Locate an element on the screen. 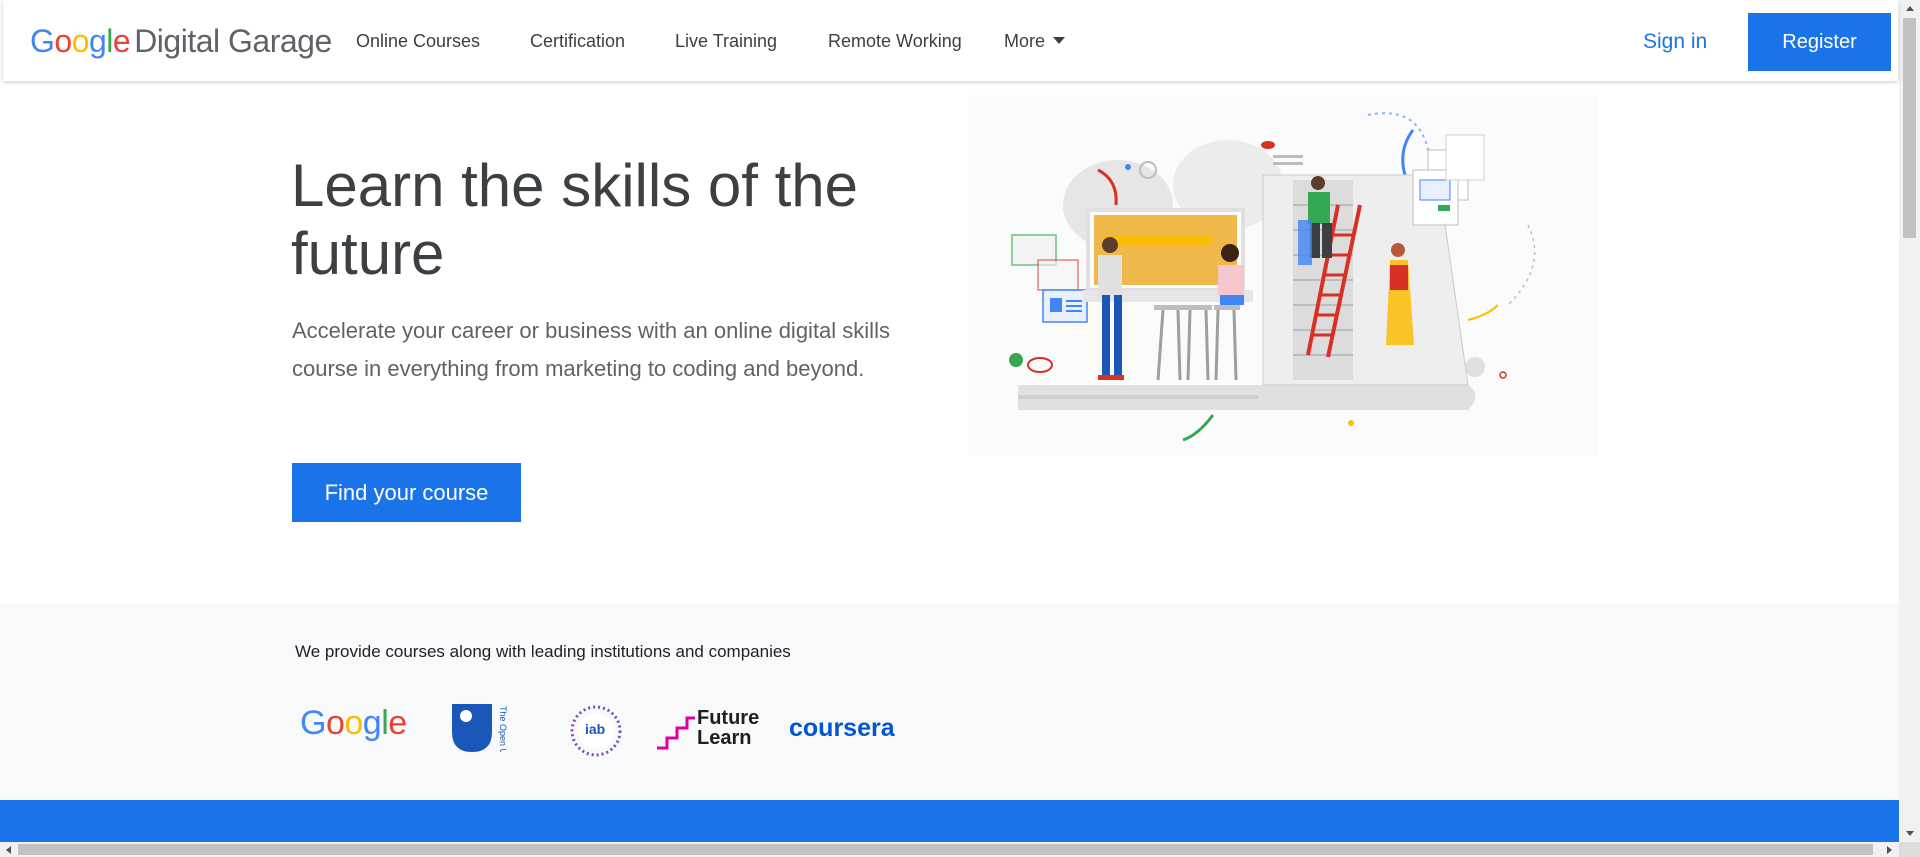 This screenshot has height=857, width=1920. nav-more-dropdown: More is located at coordinates (1035, 41).